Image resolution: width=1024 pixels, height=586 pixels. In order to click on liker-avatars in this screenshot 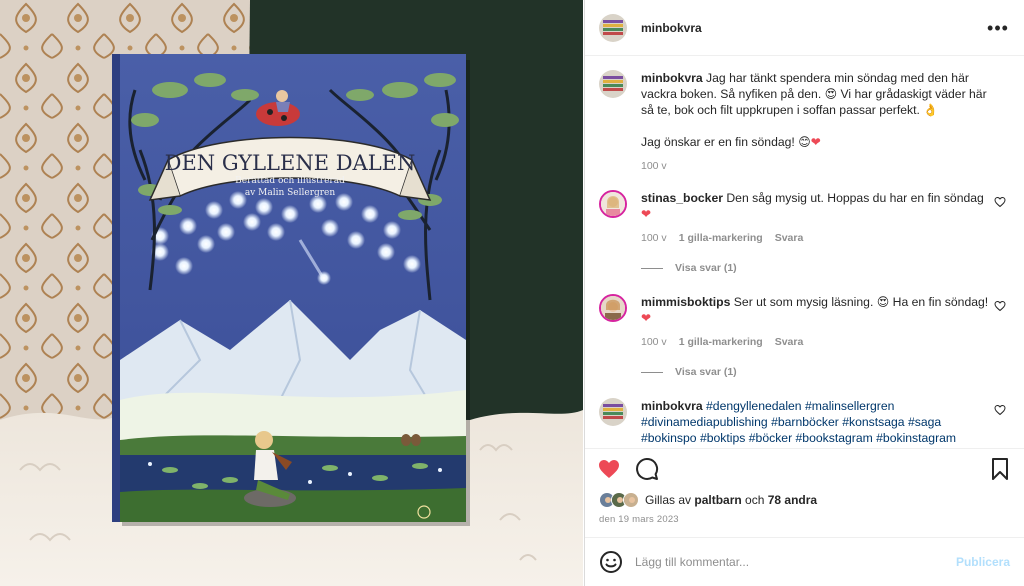, I will do `click(619, 500)`.